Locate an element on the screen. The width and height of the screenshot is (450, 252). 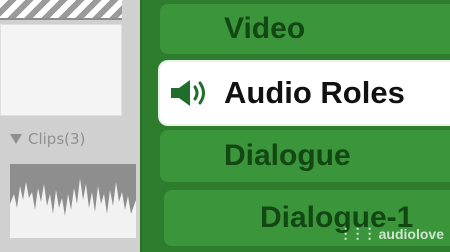
speaker-icon is located at coordinates (188, 93).